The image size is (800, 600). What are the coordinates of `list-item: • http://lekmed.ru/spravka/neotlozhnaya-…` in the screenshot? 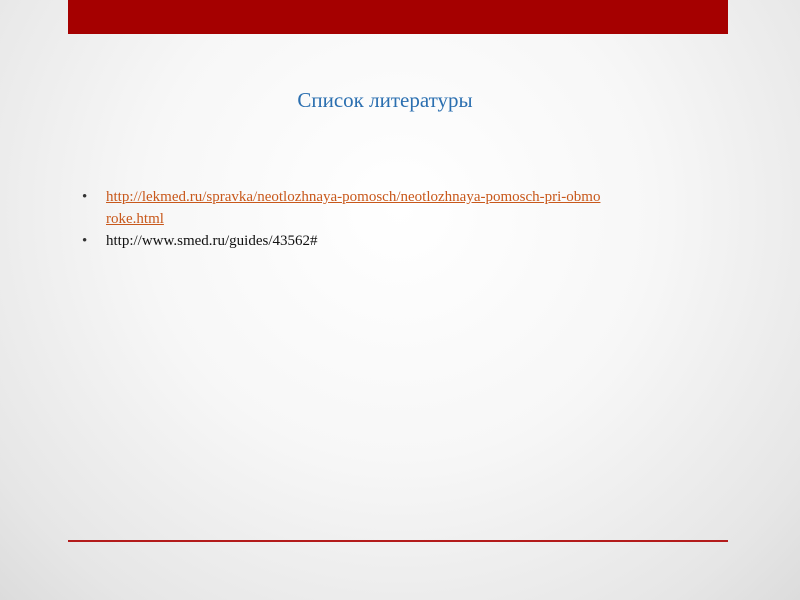 It's located at (342, 208).